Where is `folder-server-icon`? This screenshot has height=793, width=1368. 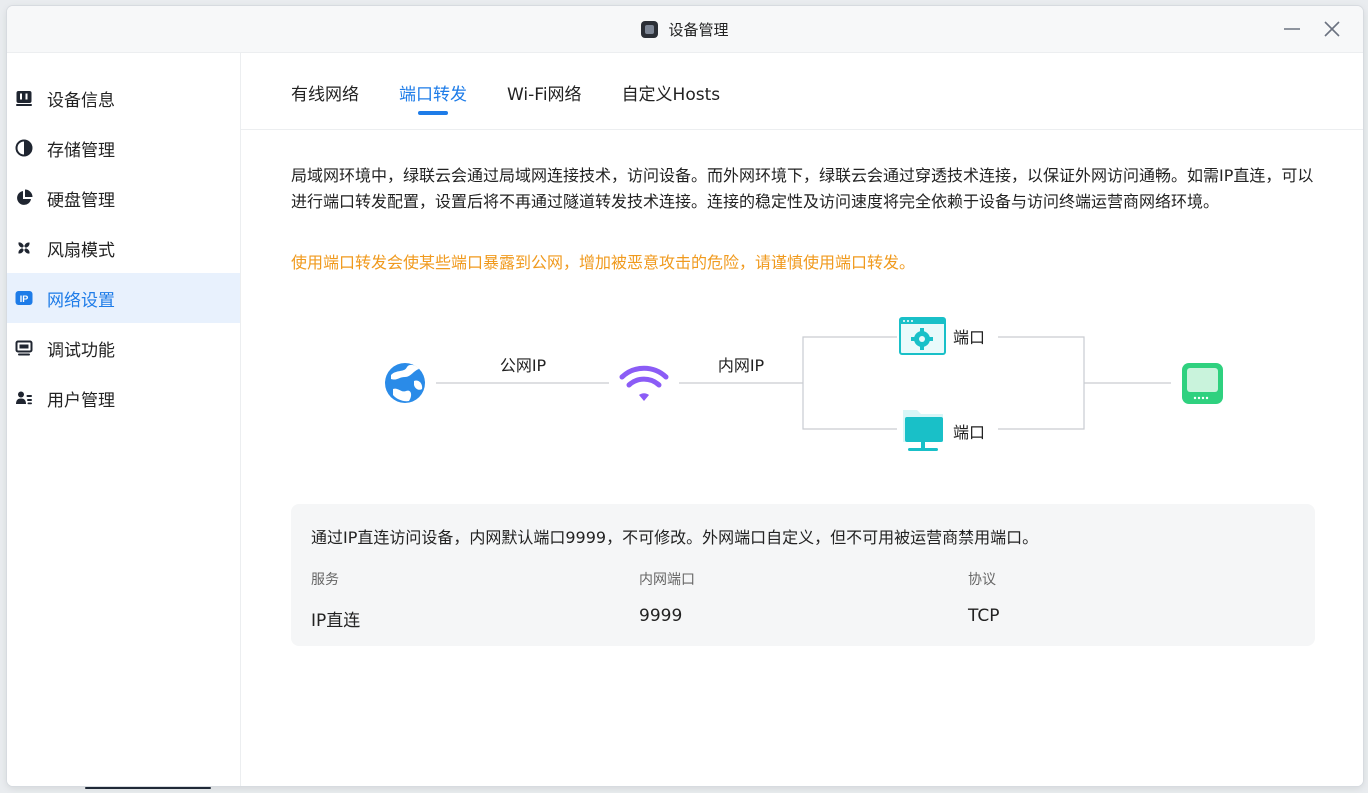
folder-server-icon is located at coordinates (923, 430).